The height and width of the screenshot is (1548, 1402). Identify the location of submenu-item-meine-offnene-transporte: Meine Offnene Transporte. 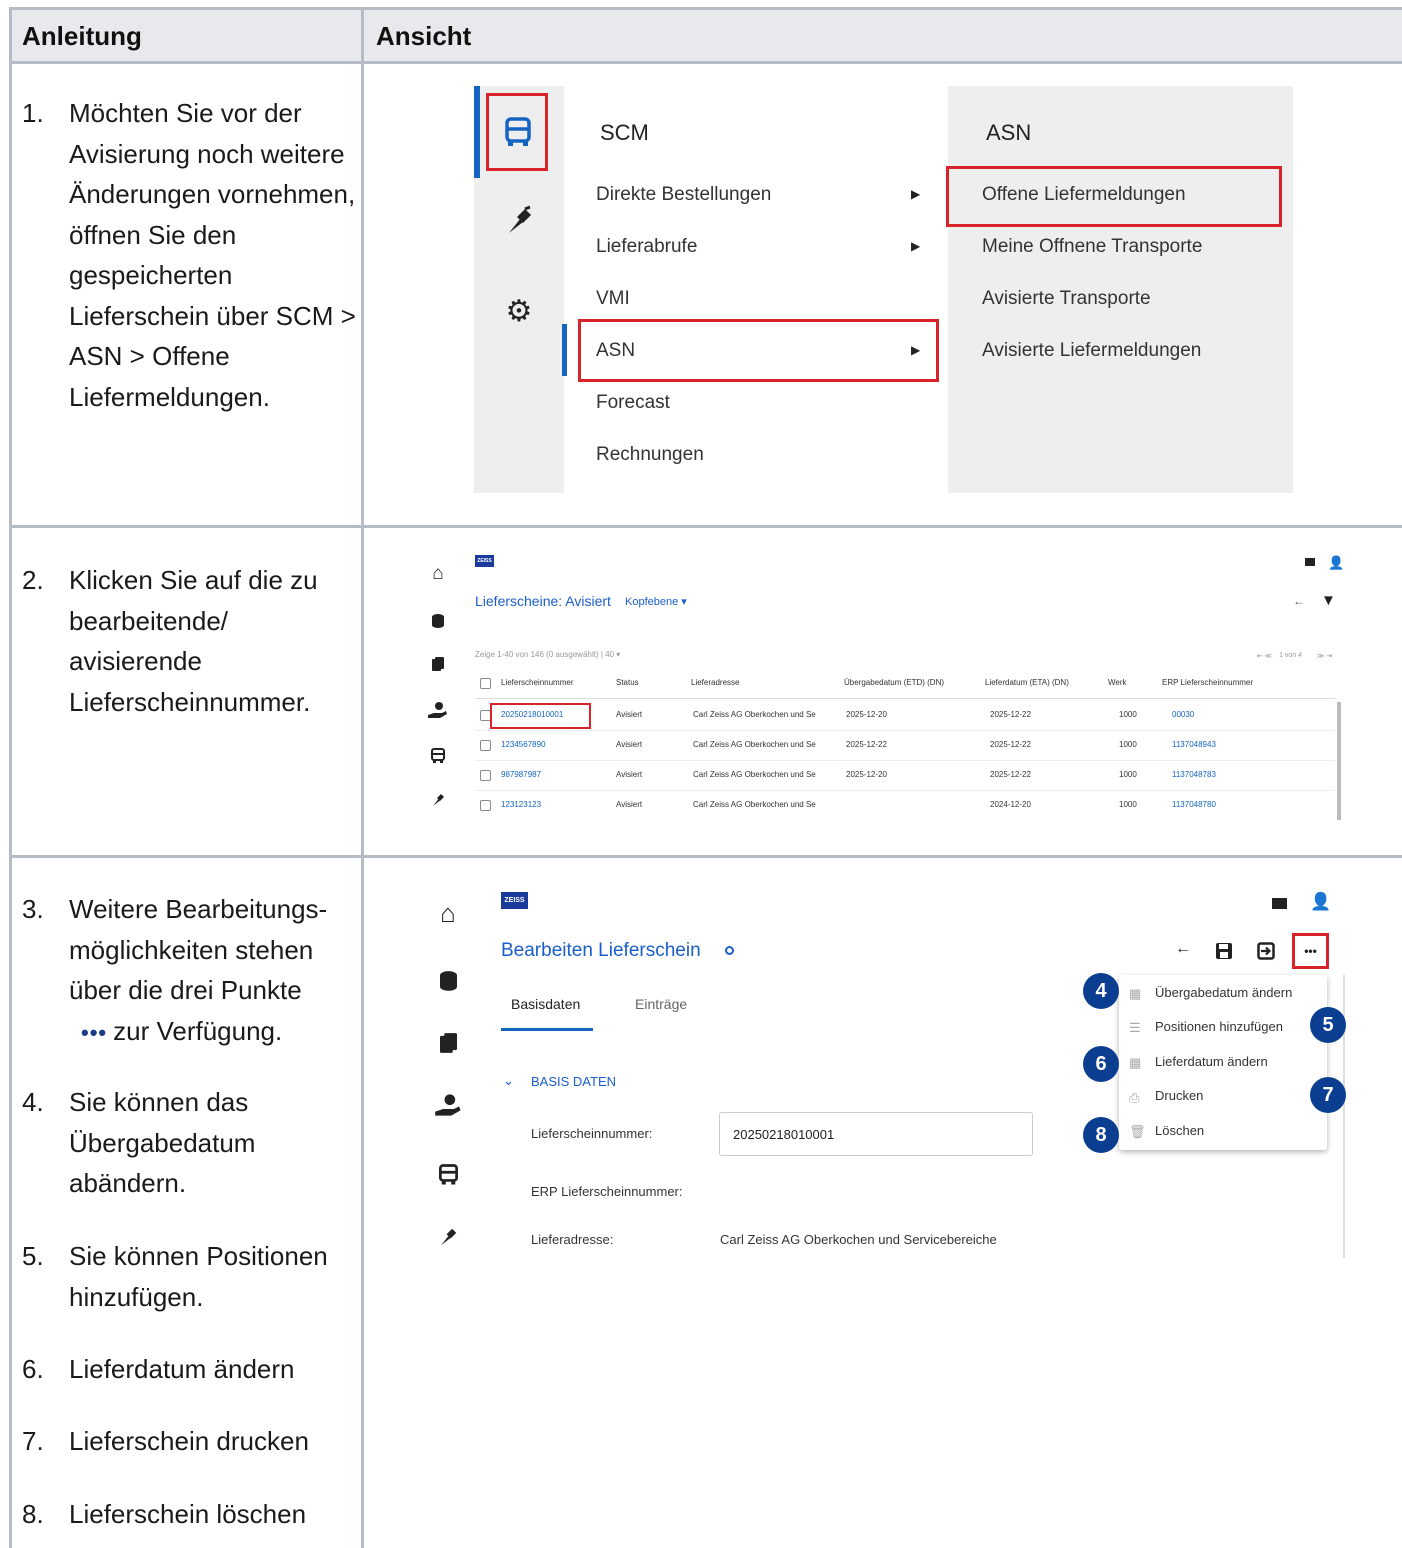
(1092, 247).